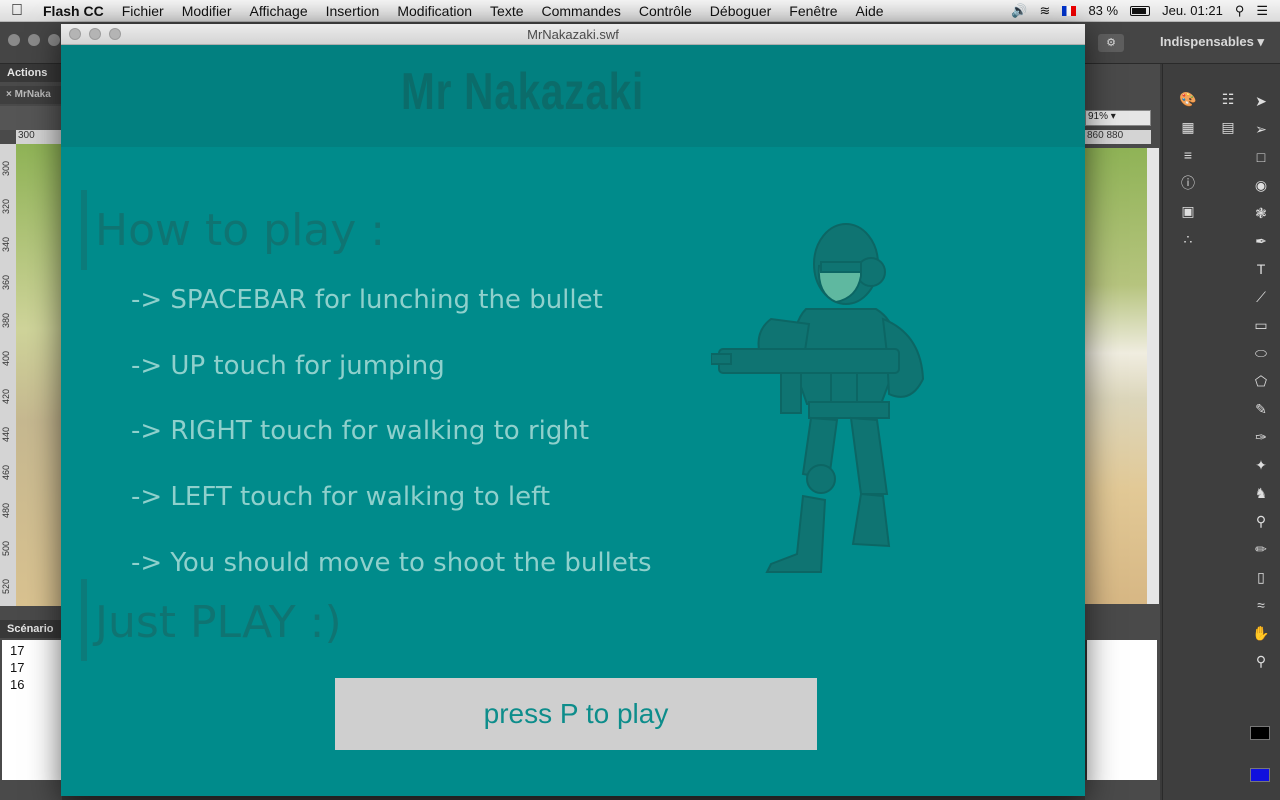 The width and height of the screenshot is (1280, 800). I want to click on text-tool-icon: T, so click(1261, 270).